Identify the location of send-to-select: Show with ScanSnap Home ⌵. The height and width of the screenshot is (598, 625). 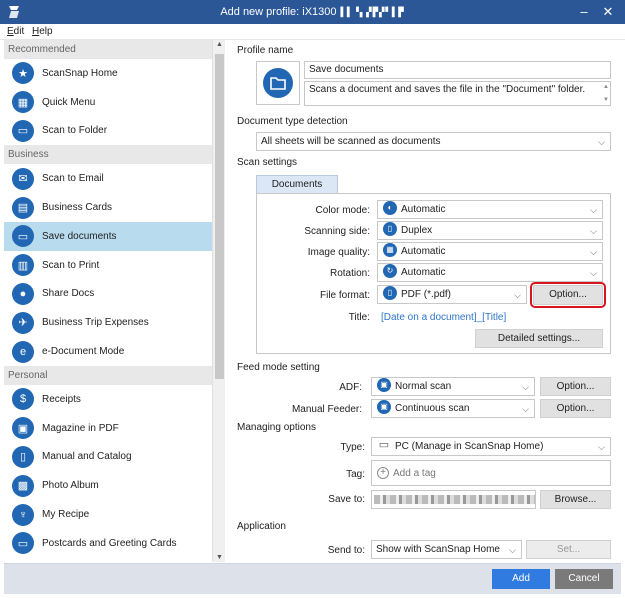
(446, 549).